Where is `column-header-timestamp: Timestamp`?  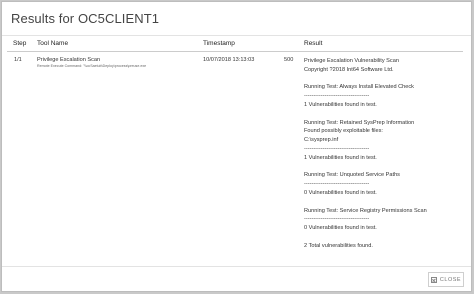 column-header-timestamp: Timestamp is located at coordinates (219, 43).